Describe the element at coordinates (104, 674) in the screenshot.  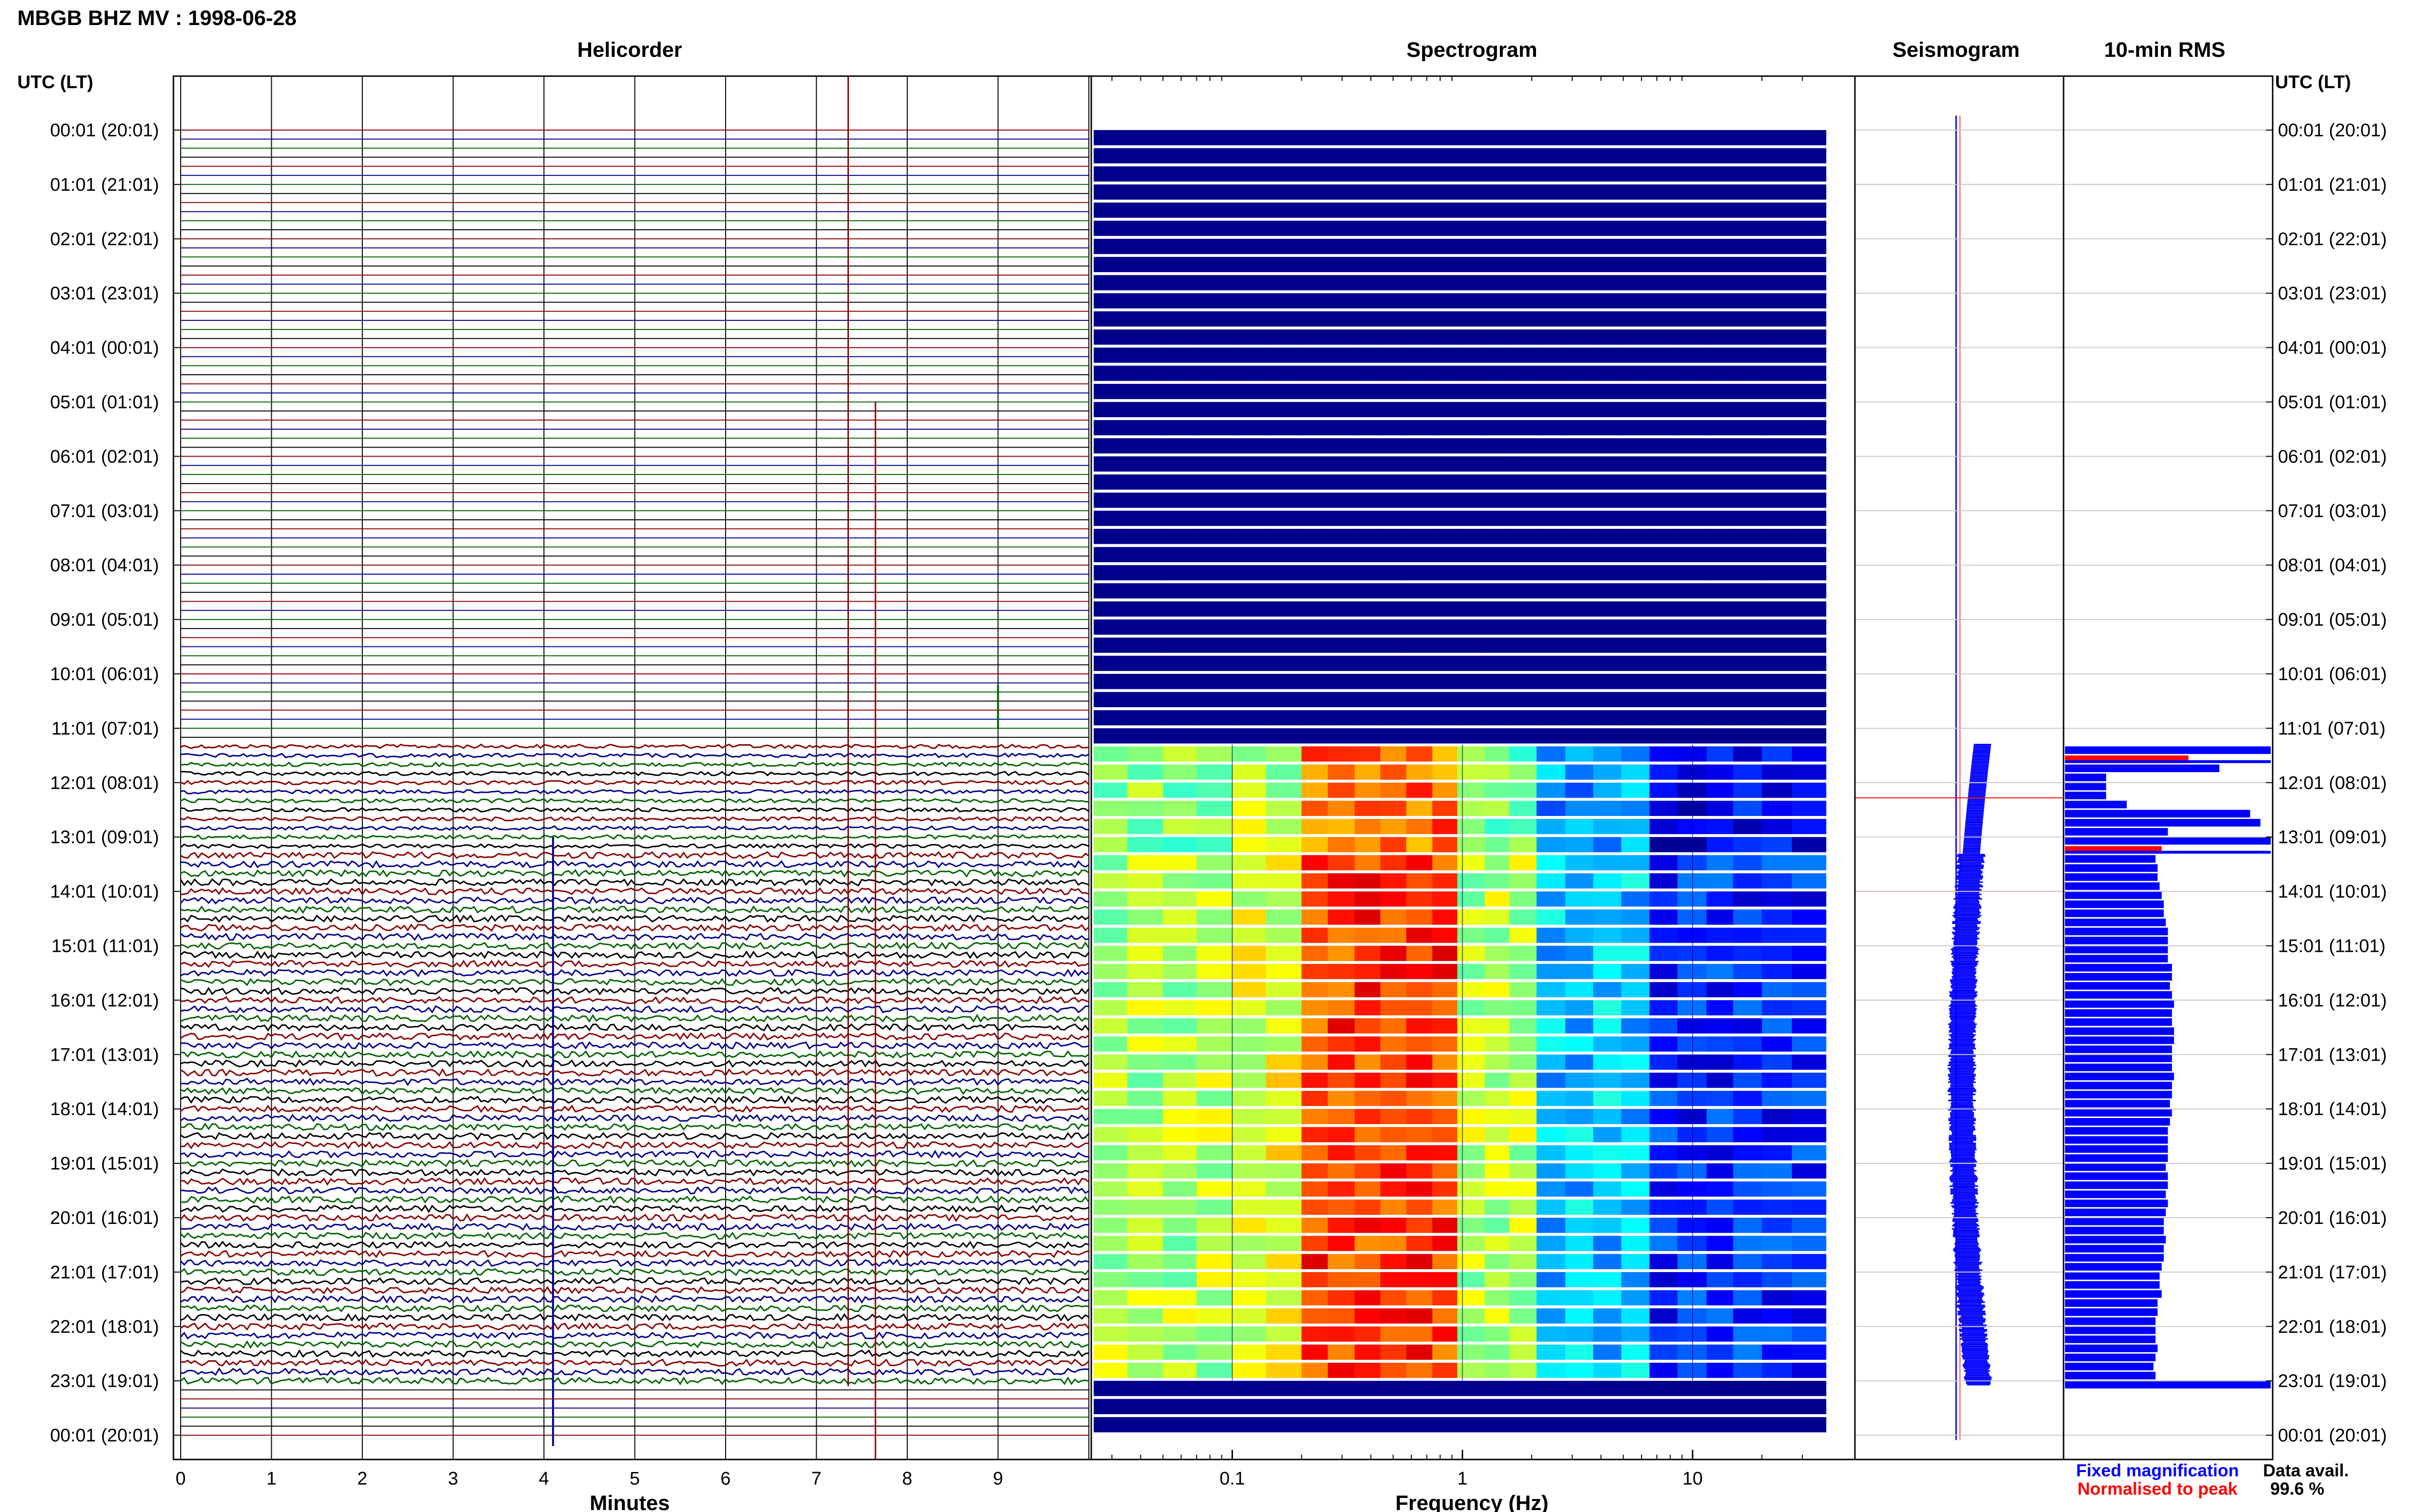
I see `time-label-left: 10:01 (06:01)` at that location.